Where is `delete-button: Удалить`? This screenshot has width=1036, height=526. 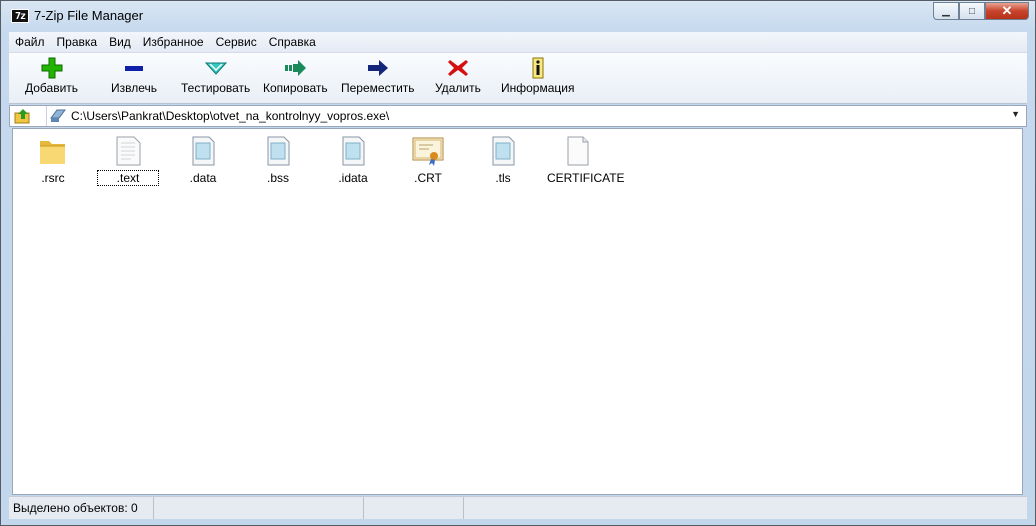 delete-button: Удалить is located at coordinates (458, 76).